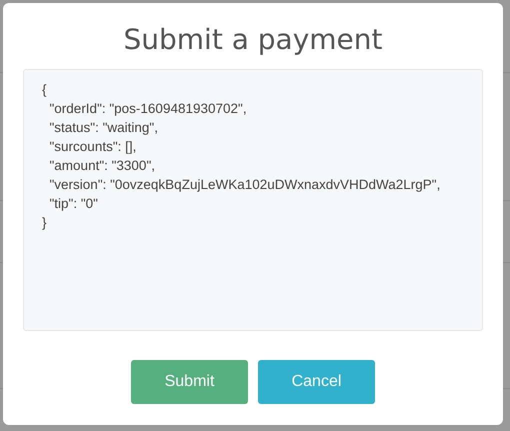  I want to click on cancel-button: Cancel, so click(316, 382).